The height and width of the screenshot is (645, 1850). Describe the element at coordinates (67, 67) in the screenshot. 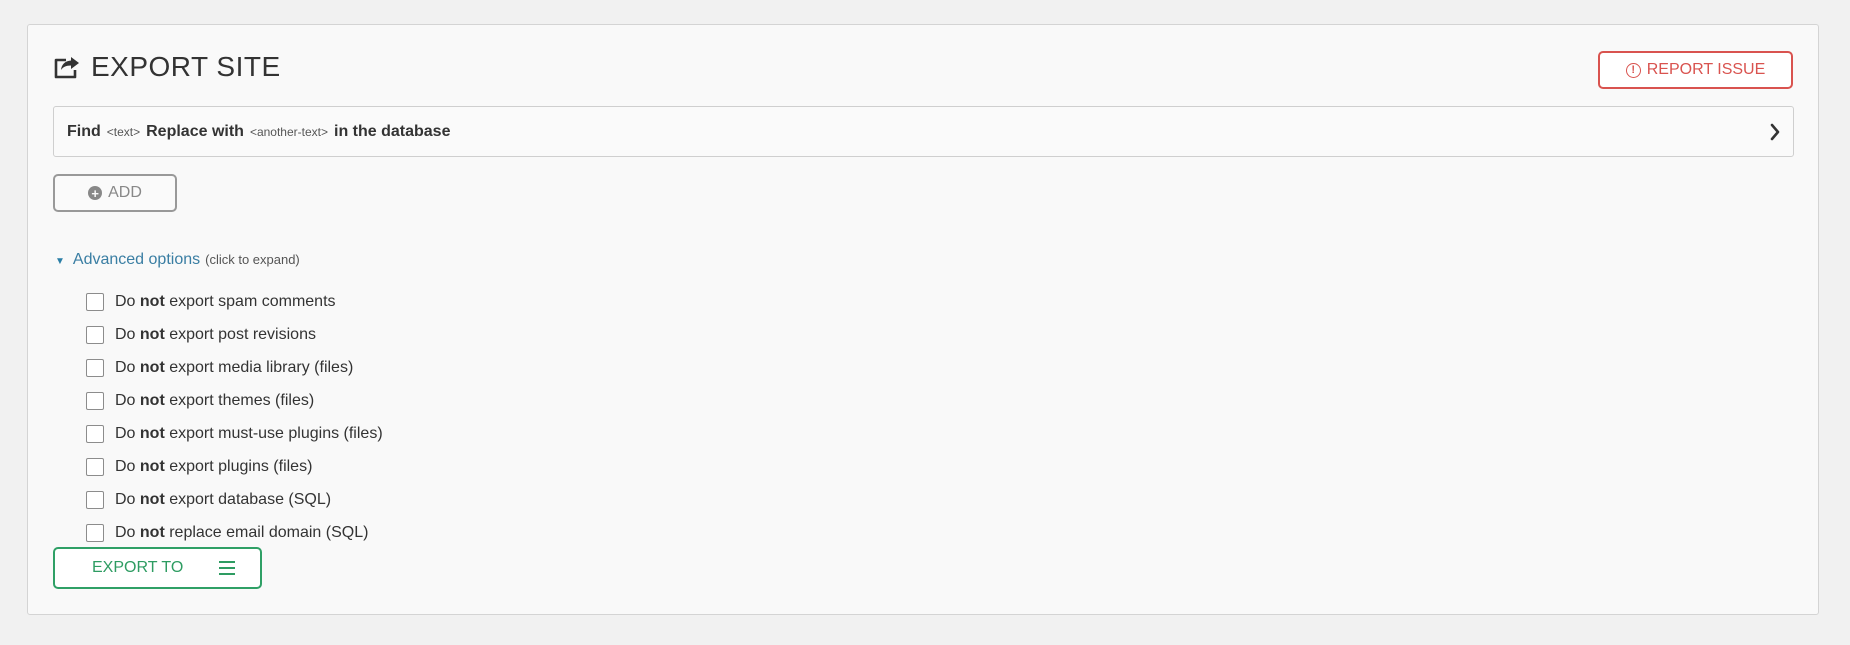

I see `share-export-icon` at that location.